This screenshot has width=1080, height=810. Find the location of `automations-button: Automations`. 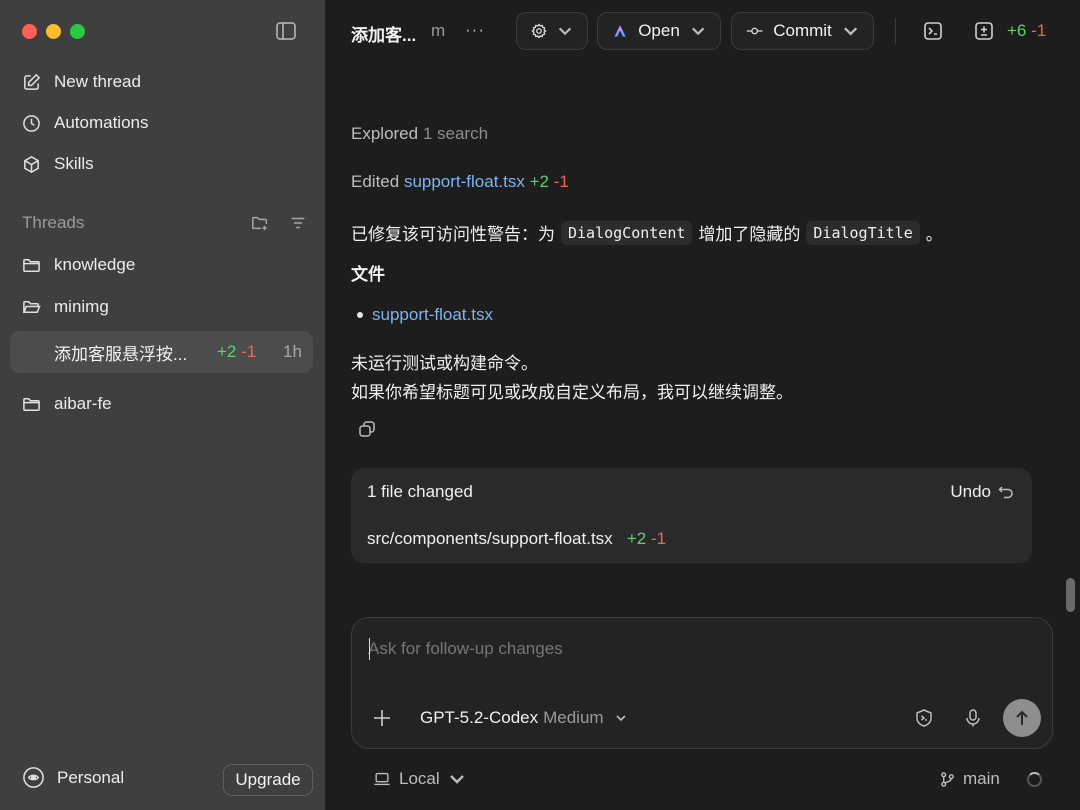

automations-button: Automations is located at coordinates (85, 123).